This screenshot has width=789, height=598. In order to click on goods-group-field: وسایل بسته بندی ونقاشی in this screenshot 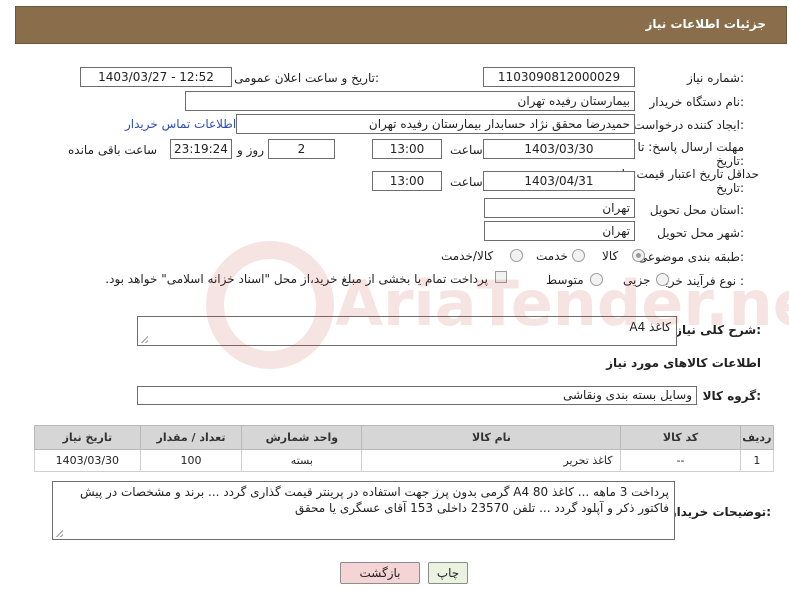, I will do `click(417, 395)`.